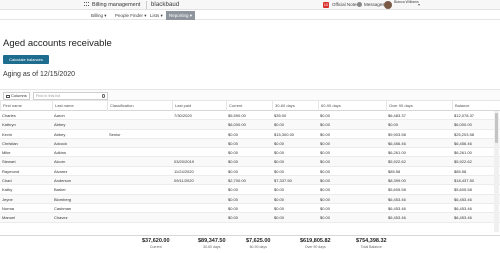 This screenshot has width=500, height=253. Describe the element at coordinates (16, 96) in the screenshot. I see `columns-button: Columns` at that location.